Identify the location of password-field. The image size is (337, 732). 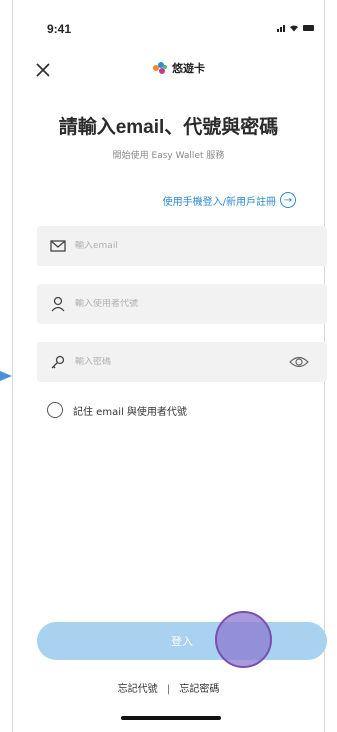
(182, 362).